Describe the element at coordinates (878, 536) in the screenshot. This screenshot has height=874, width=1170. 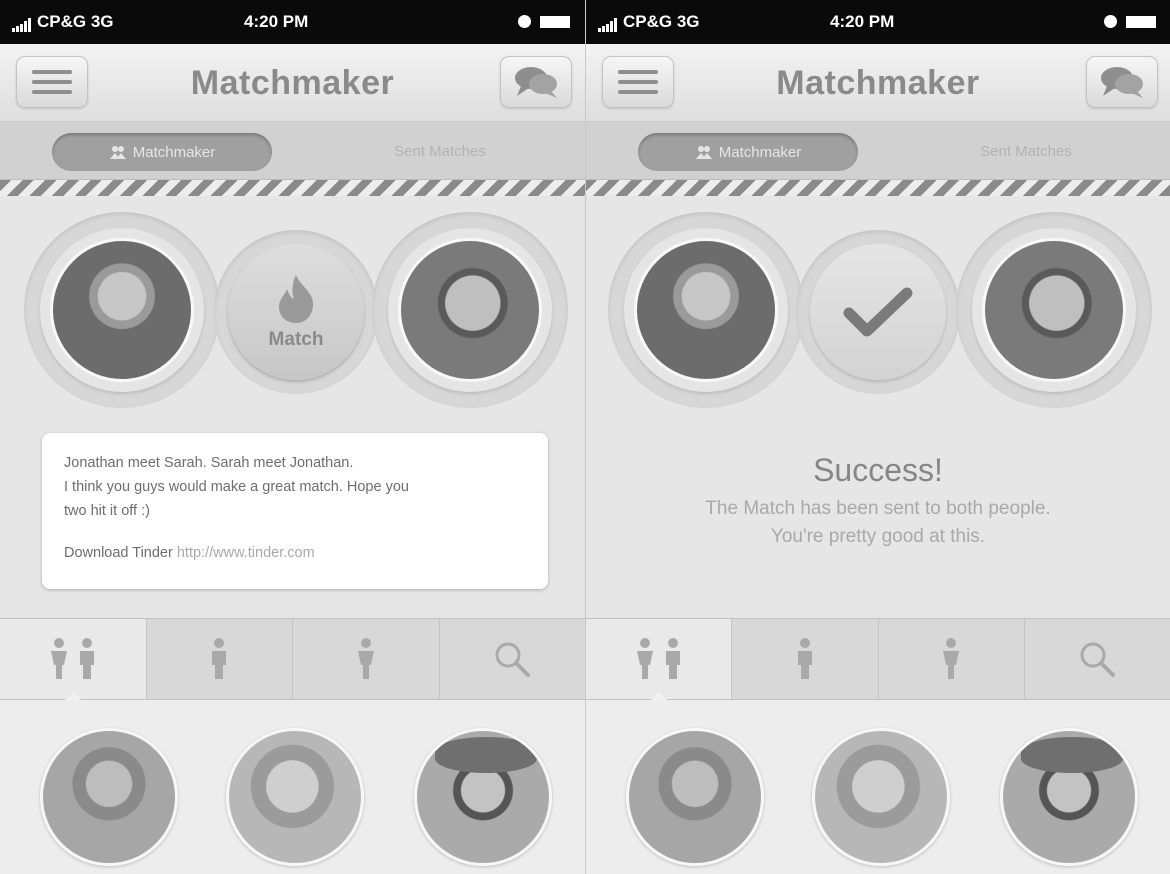
I see `success-line-2: You're pretty good at this.` at that location.